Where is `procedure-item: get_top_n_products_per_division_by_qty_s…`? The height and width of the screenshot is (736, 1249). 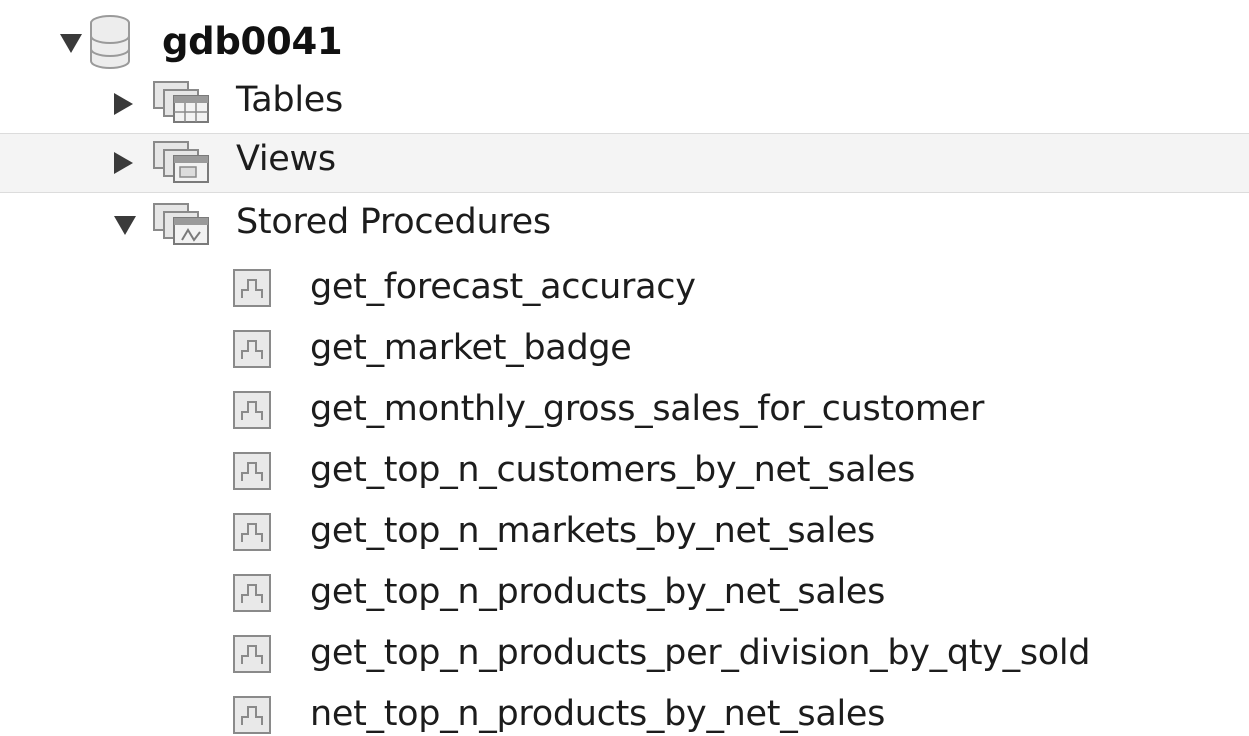 procedure-item: get_top_n_products_per_division_by_qty_s… is located at coordinates (624, 656).